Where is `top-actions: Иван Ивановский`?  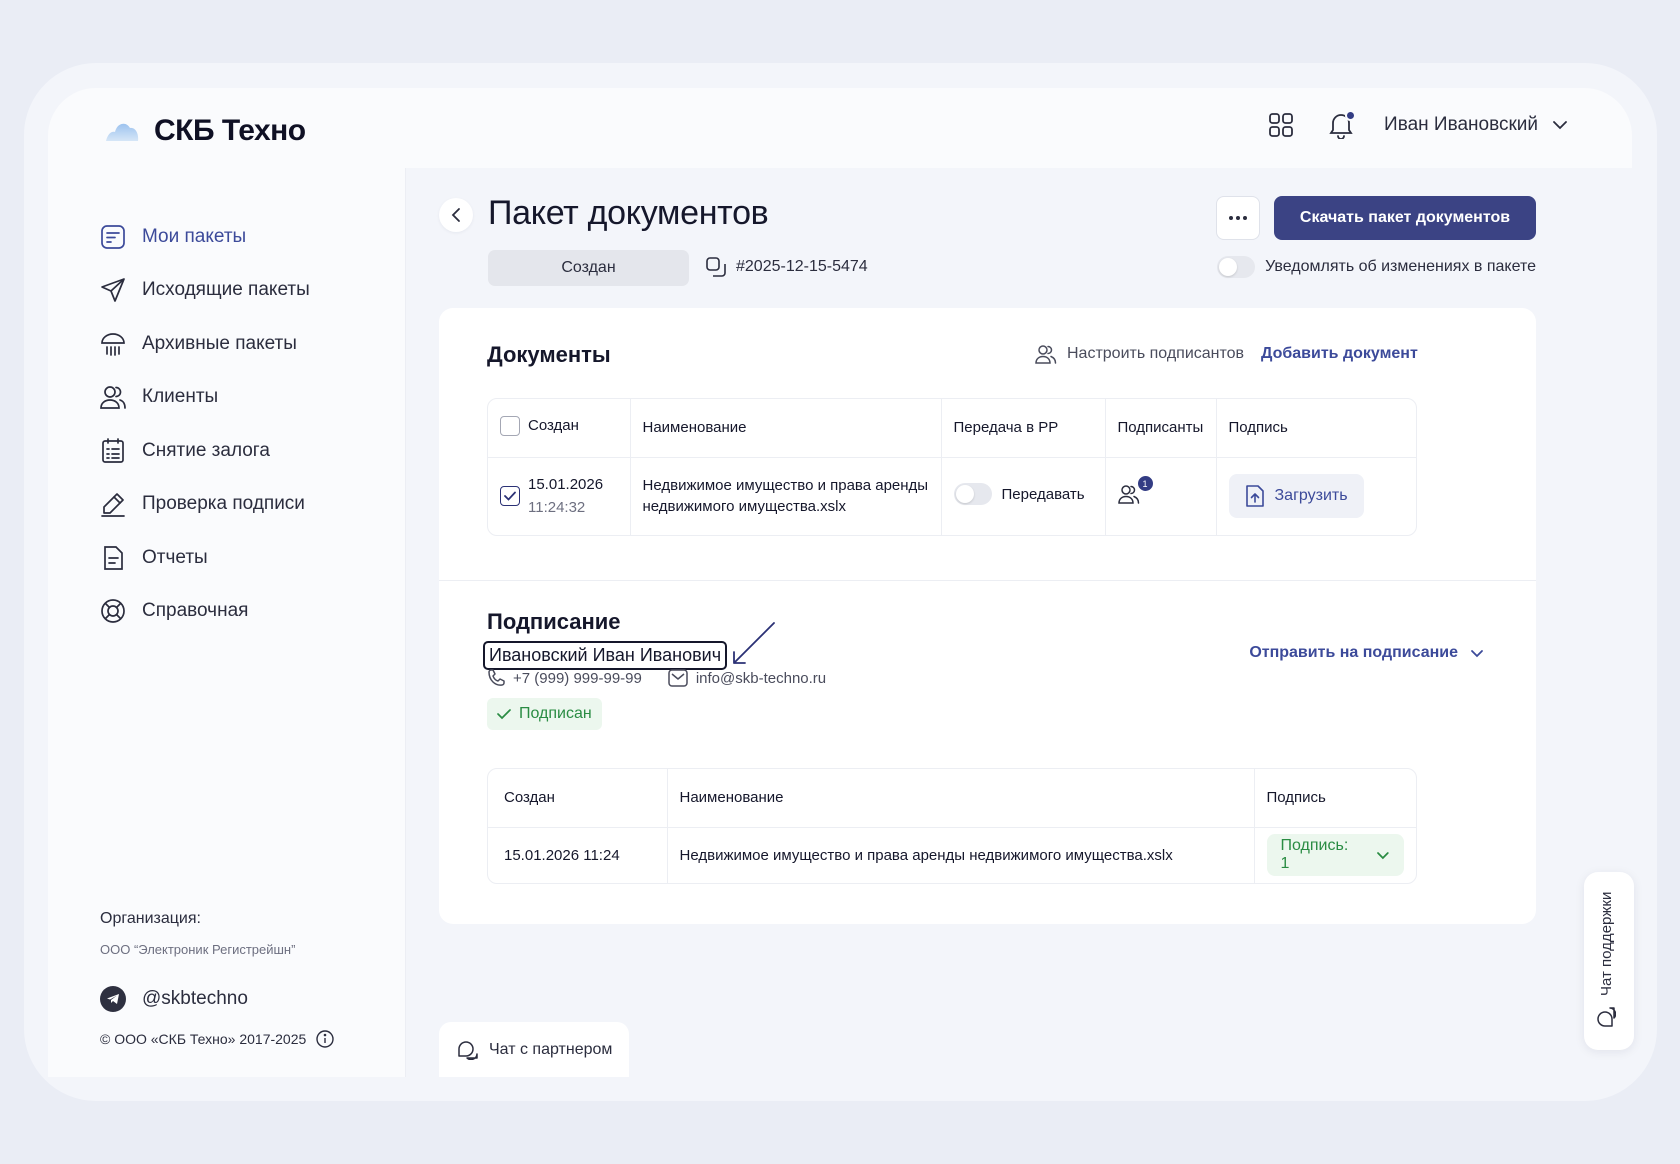
top-actions: Иван Ивановский is located at coordinates (1416, 125).